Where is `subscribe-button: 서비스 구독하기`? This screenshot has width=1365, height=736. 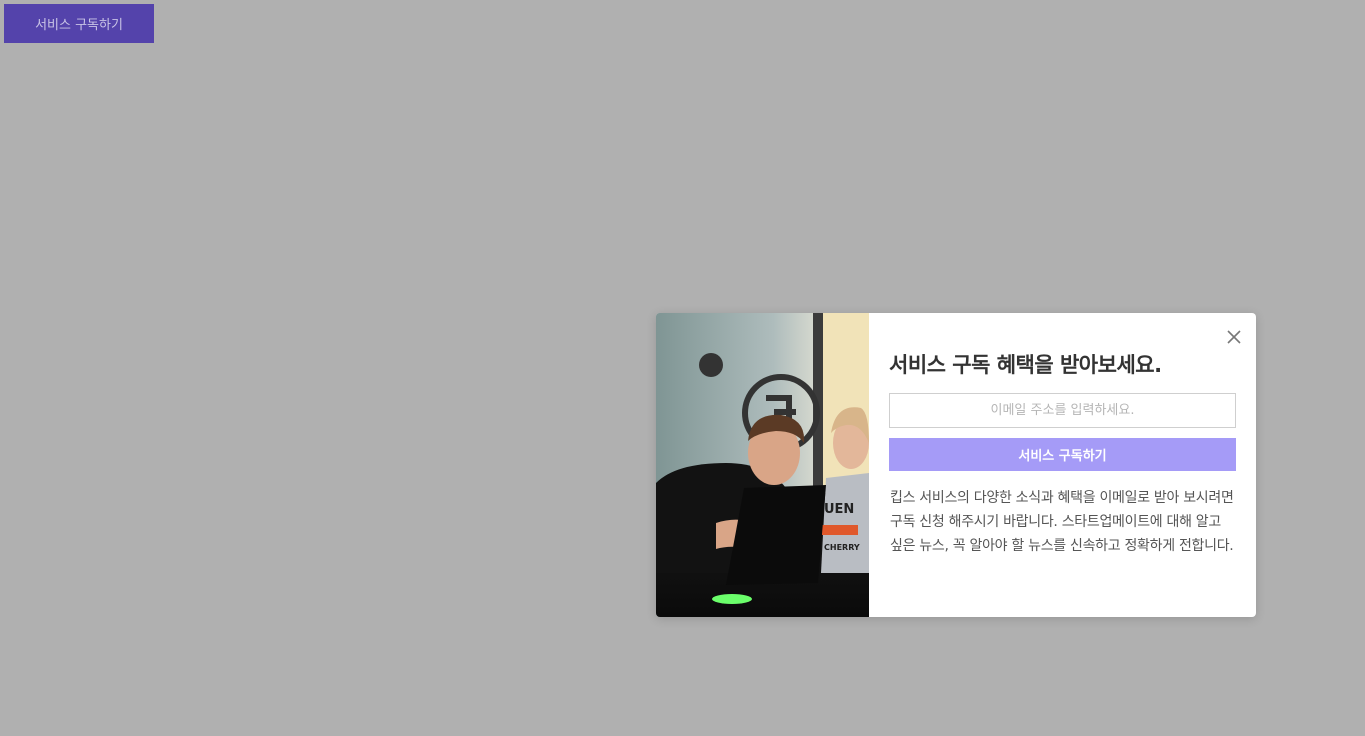 subscribe-button: 서비스 구독하기 is located at coordinates (1062, 454).